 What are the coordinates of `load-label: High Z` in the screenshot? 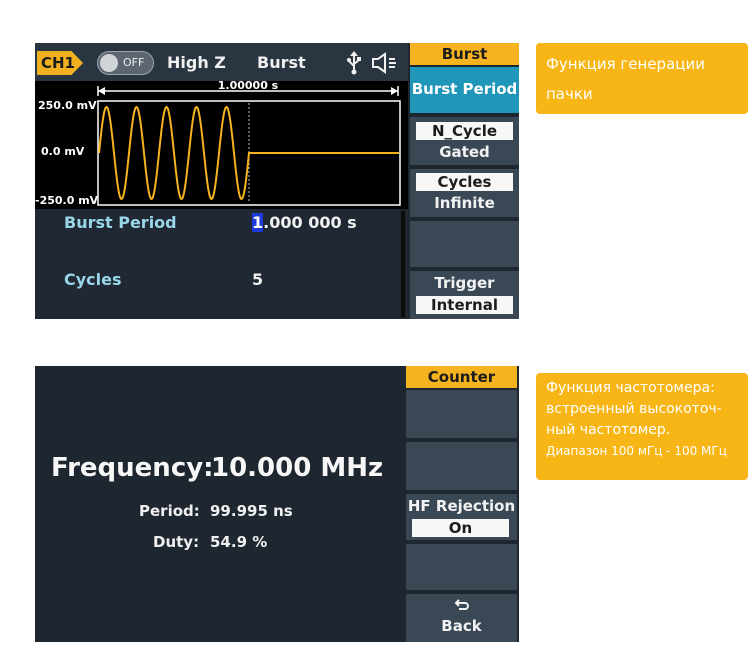 It's located at (196, 62).